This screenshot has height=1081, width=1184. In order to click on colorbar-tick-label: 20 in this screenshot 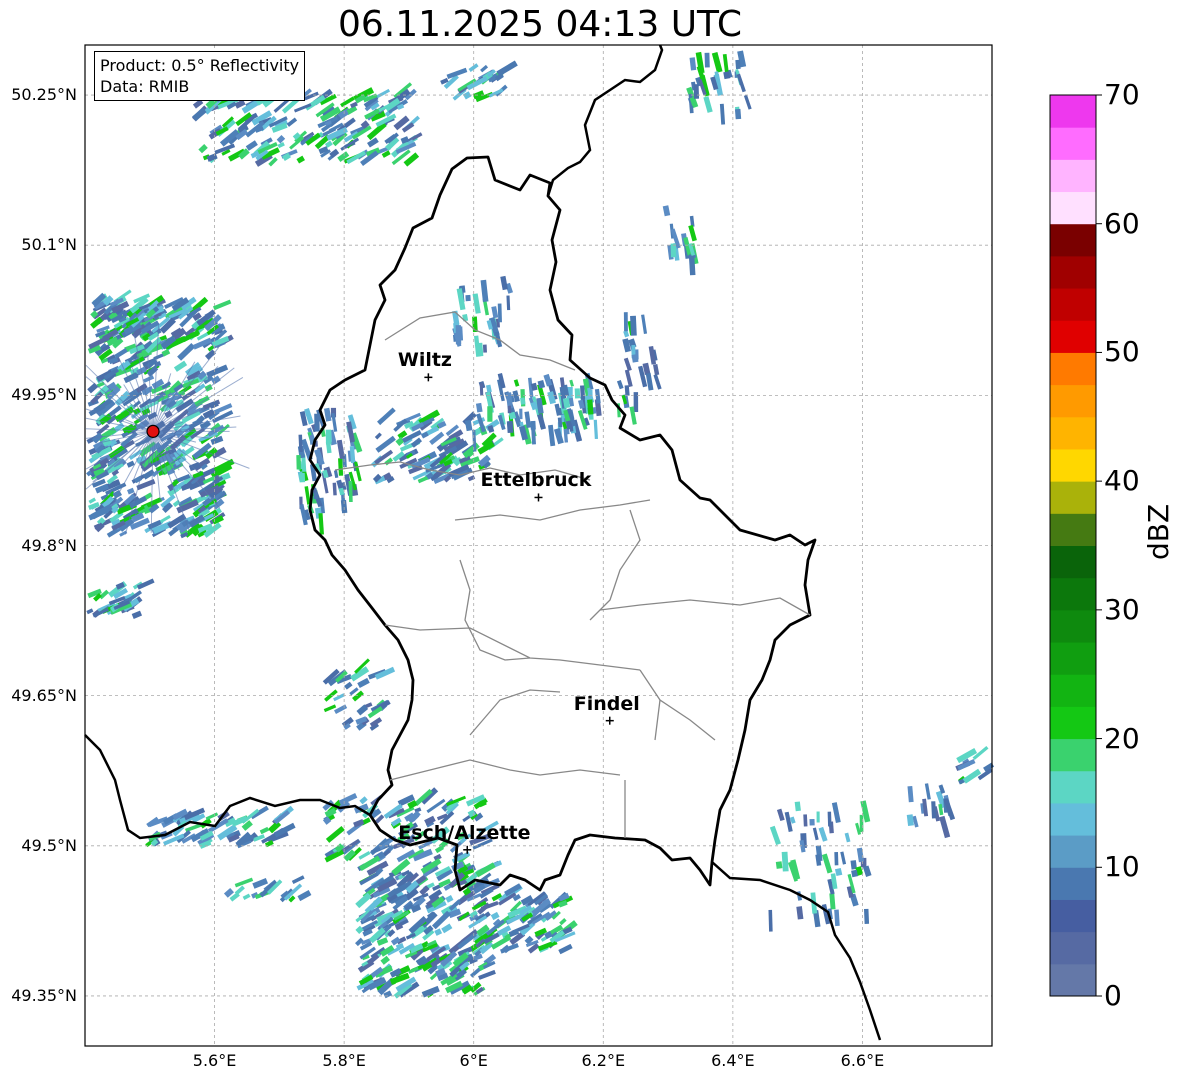, I will do `click(1122, 738)`.